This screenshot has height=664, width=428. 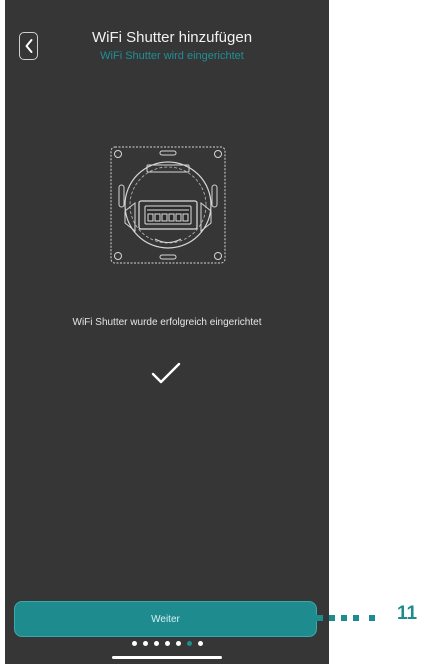 I want to click on page-dot-active, so click(x=189, y=643).